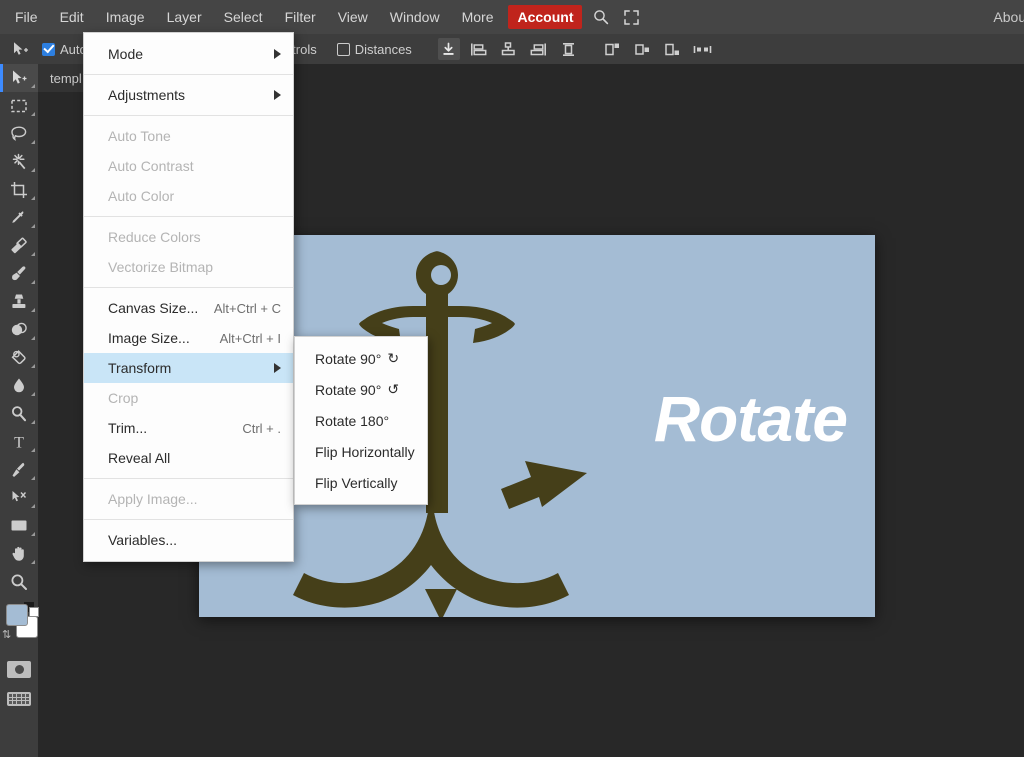 This screenshot has height=757, width=1024. I want to click on tool-blur, so click(19, 330).